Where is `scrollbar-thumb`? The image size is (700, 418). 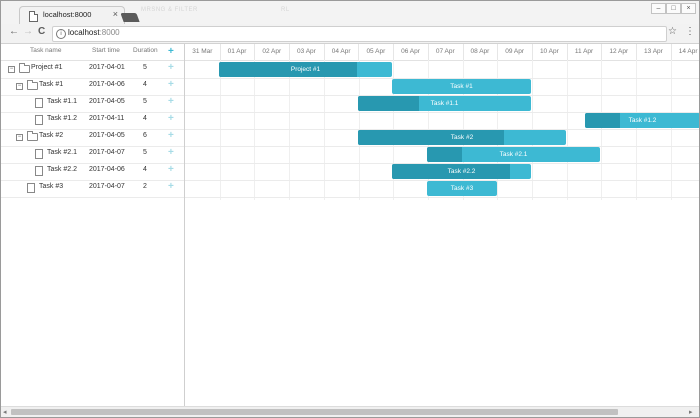
scrollbar-thumb is located at coordinates (314, 412).